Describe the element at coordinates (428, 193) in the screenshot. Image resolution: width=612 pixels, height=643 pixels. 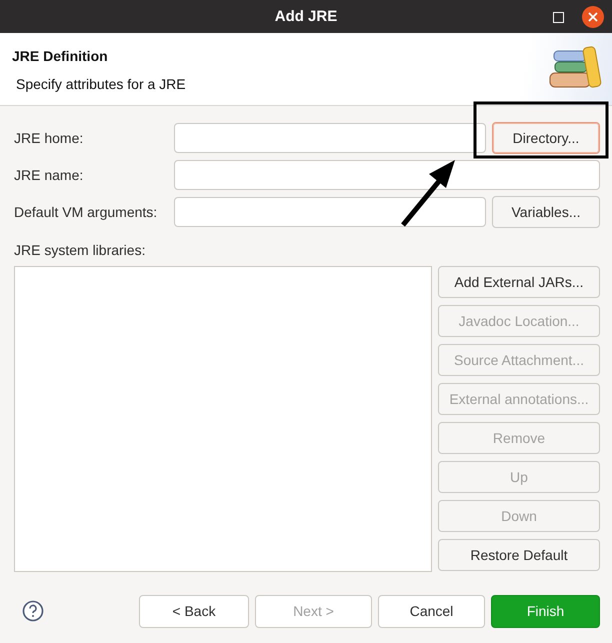
I see `pointer-arrow` at that location.